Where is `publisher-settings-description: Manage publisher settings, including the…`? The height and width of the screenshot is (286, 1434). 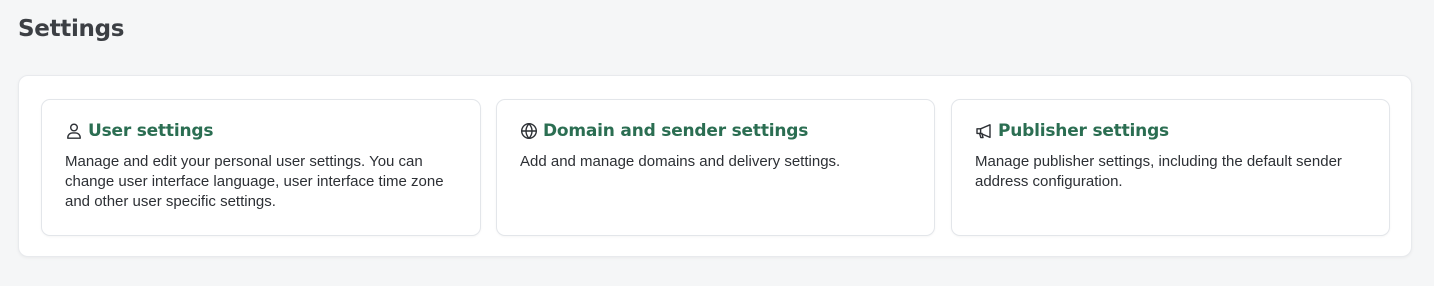 publisher-settings-description: Manage publisher settings, including the… is located at coordinates (1158, 171).